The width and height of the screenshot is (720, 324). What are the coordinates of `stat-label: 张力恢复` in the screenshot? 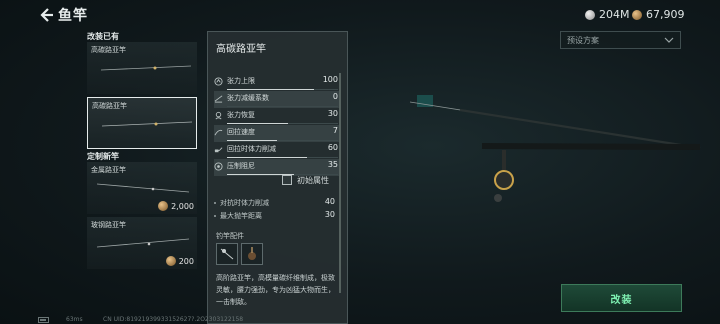 It's located at (241, 115).